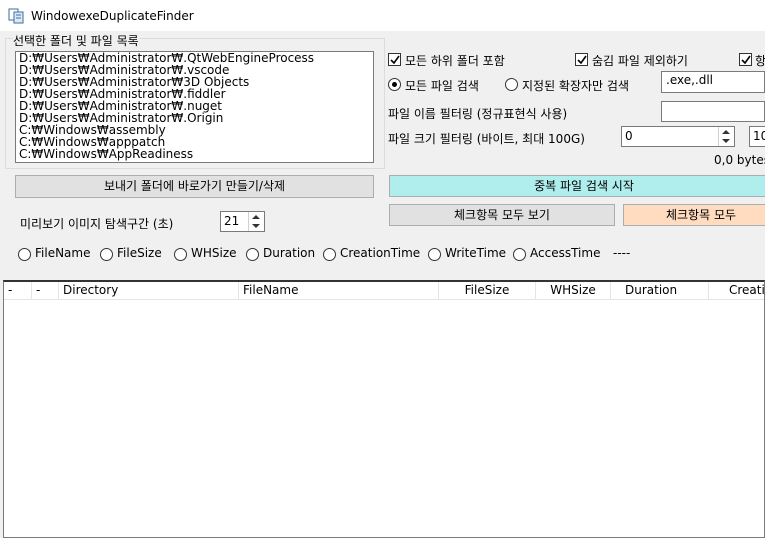 Image resolution: width=765 pixels, height=538 pixels. Describe the element at coordinates (442, 85) in the screenshot. I see `search-all-label: 모든 파일 검색` at that location.